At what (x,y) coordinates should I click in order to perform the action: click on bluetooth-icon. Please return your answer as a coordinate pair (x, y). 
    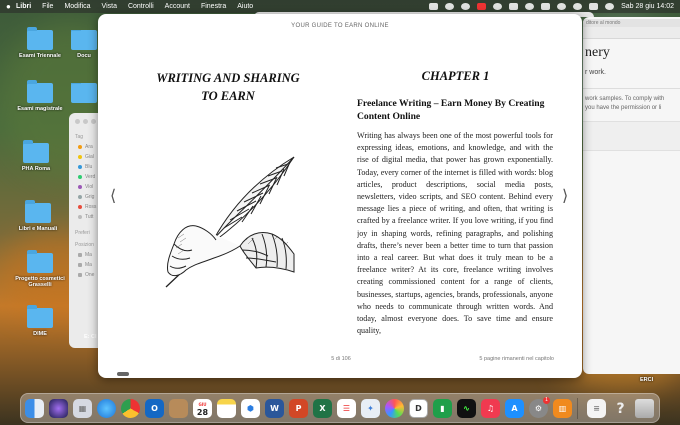
    Looking at the image, I should click on (530, 6).